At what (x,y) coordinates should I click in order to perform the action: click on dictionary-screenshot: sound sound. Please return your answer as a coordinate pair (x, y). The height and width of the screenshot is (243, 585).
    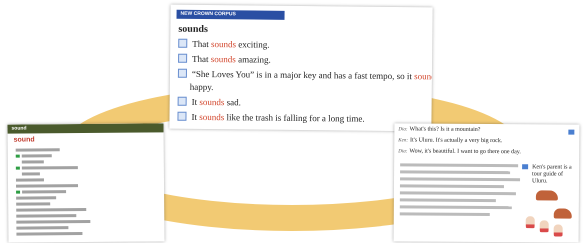
    Looking at the image, I should click on (86, 183).